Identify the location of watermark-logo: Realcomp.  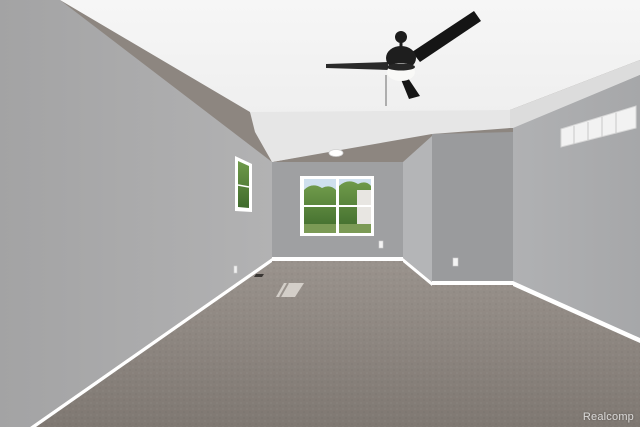
(608, 417).